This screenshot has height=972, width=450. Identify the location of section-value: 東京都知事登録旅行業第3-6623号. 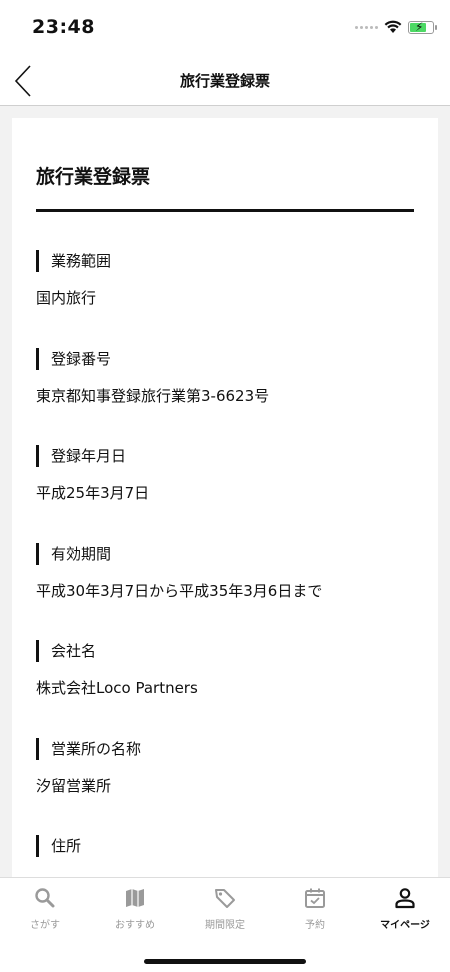
(153, 395).